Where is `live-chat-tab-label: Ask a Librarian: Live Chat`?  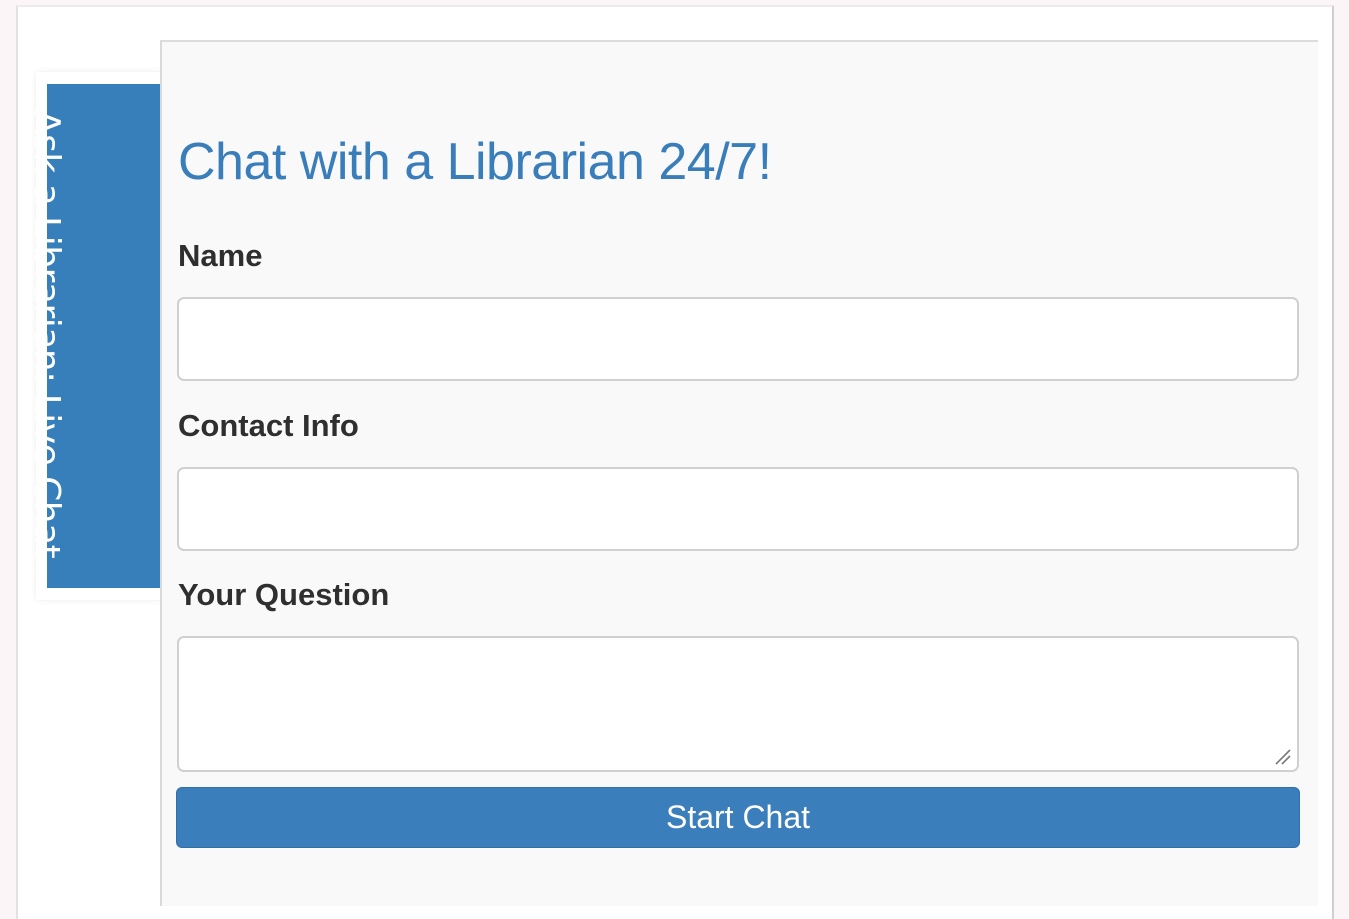 live-chat-tab-label: Ask a Librarian: Live Chat is located at coordinates (46, 334).